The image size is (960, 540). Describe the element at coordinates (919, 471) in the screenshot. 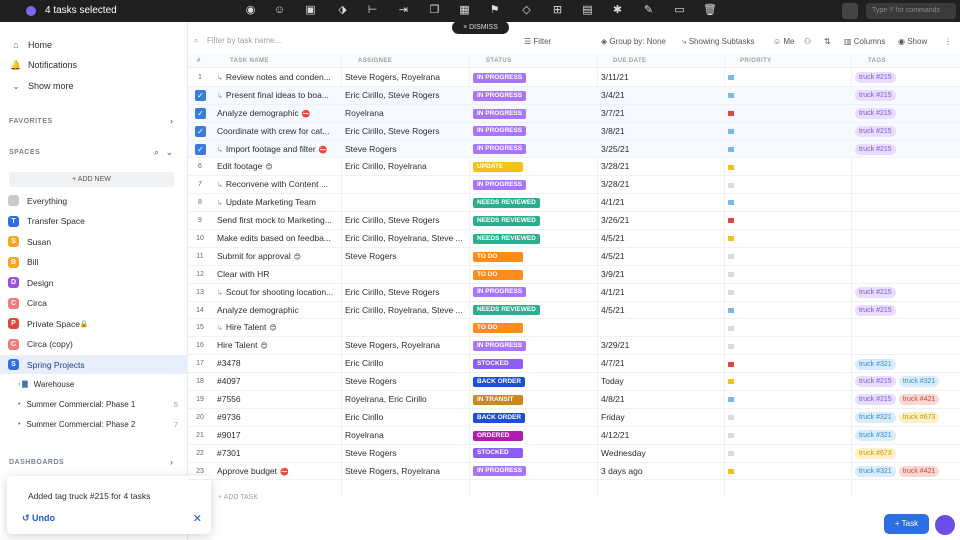

I see `tag-pill: truck #421` at that location.